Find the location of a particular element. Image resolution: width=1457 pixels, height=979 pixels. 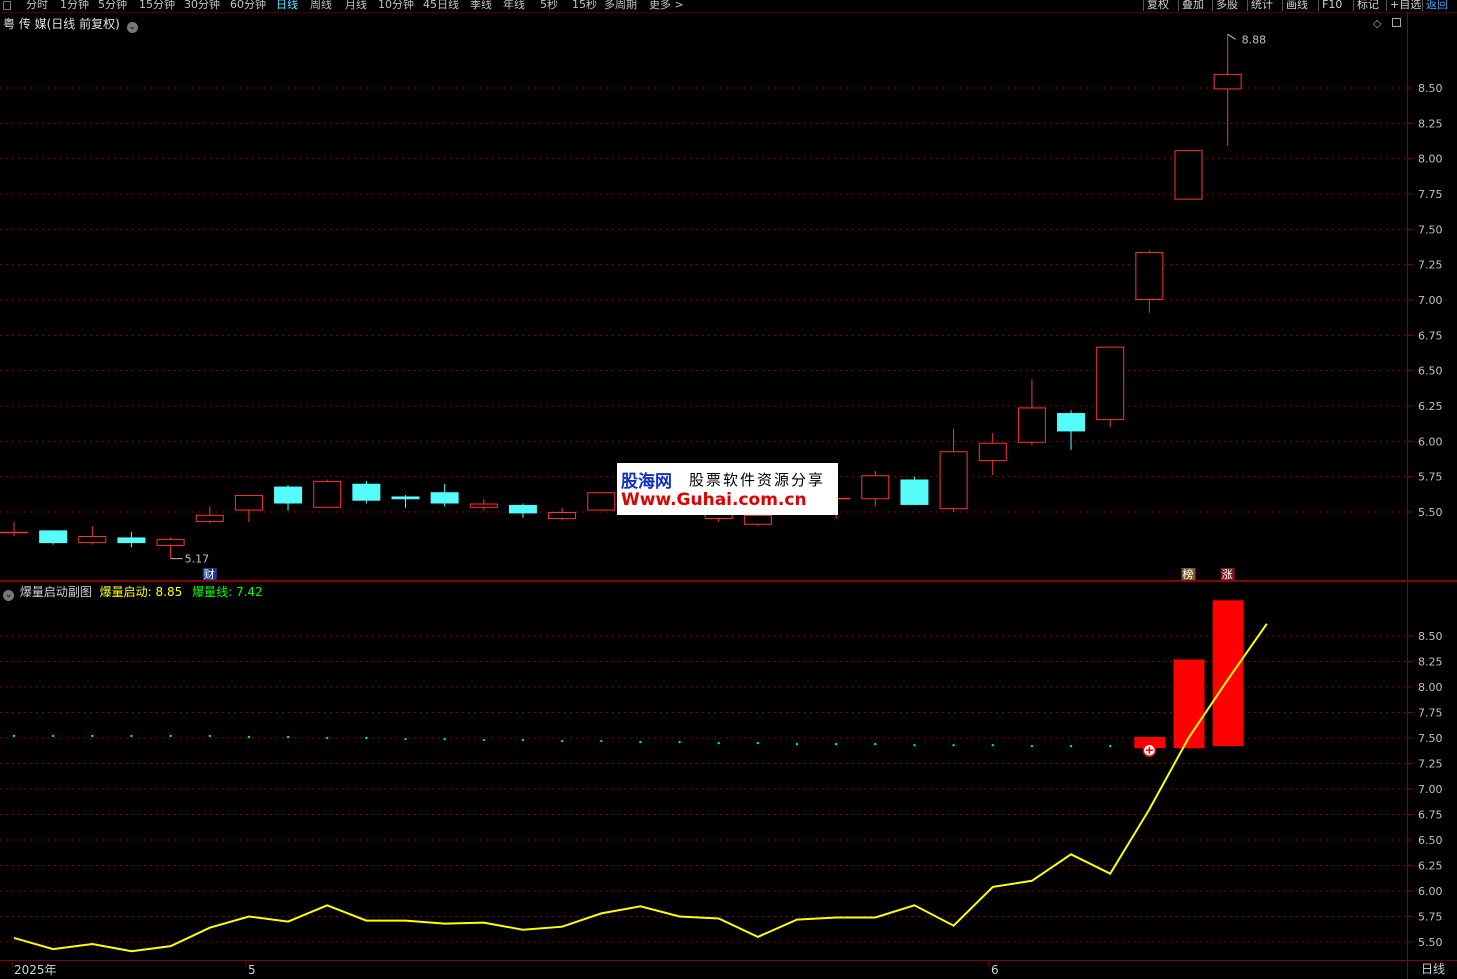

indicator-tick-label: 7.75 is located at coordinates (1430, 713).